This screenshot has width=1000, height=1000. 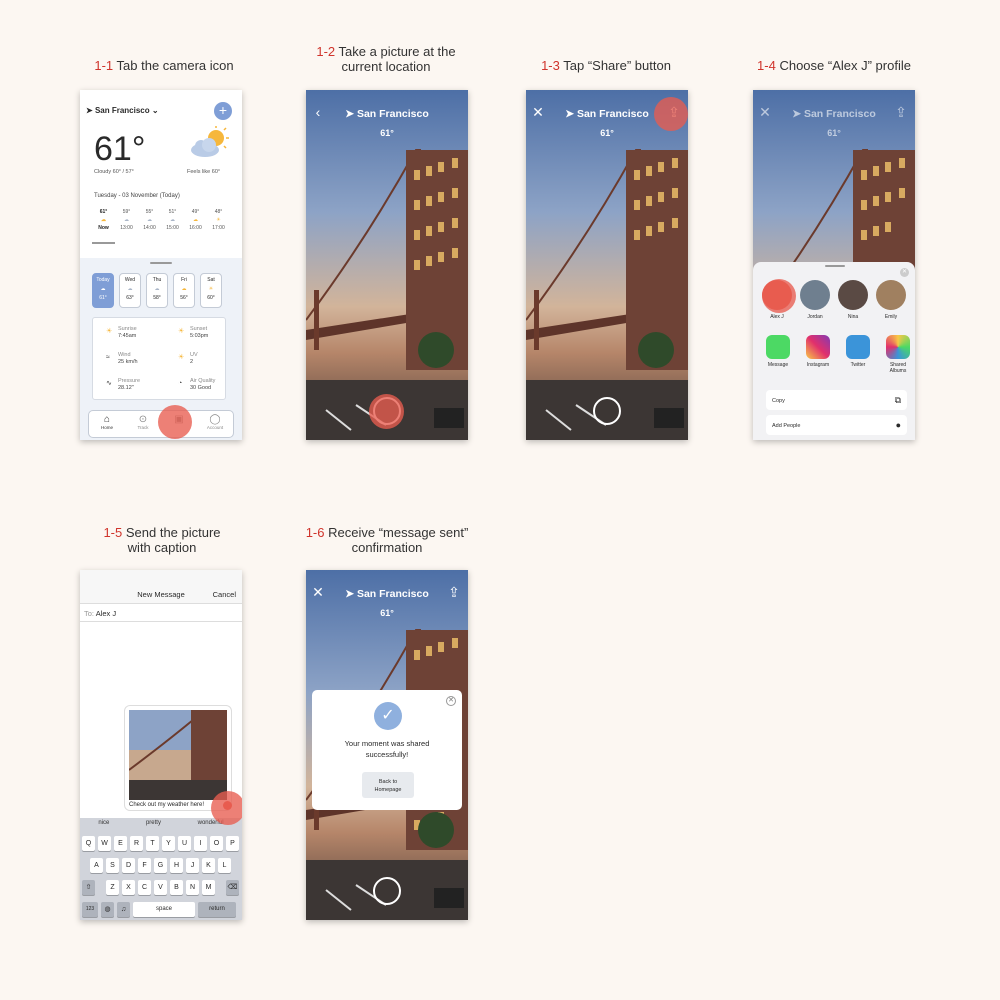 I want to click on share-header: ✕ ➤ San Francisco 61° ⇪, so click(x=834, y=120).